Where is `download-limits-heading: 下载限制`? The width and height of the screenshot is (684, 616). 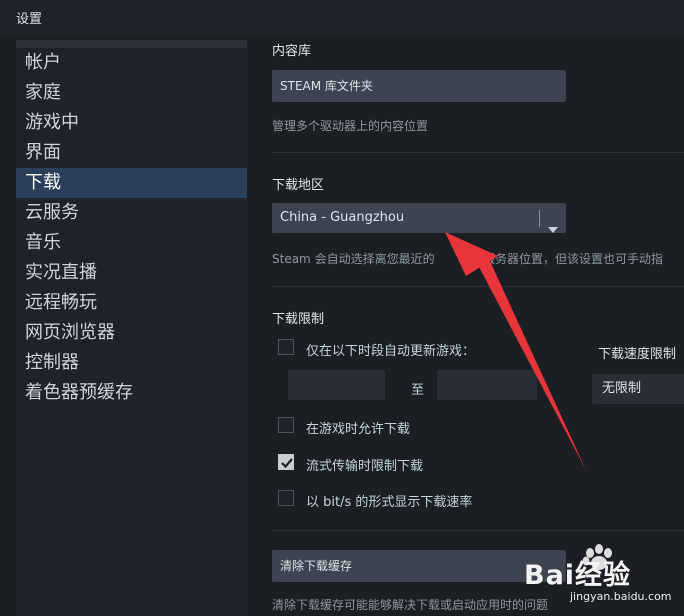
download-limits-heading: 下载限制 is located at coordinates (298, 319).